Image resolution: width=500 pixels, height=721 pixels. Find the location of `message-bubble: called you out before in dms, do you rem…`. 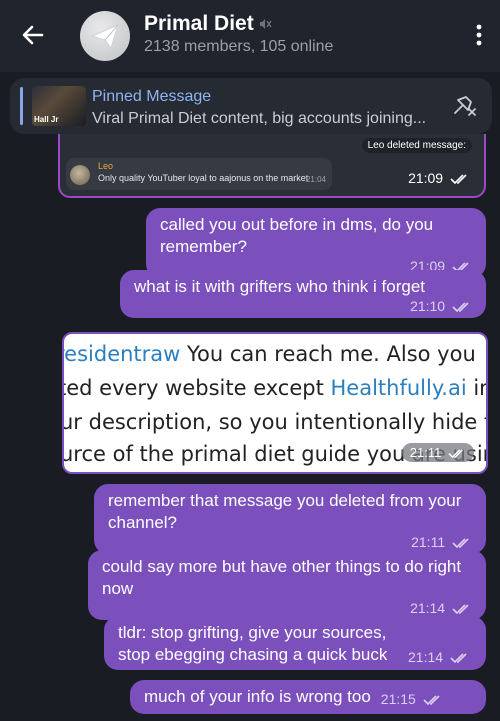

message-bubble: called you out before in dms, do you rem… is located at coordinates (316, 243).